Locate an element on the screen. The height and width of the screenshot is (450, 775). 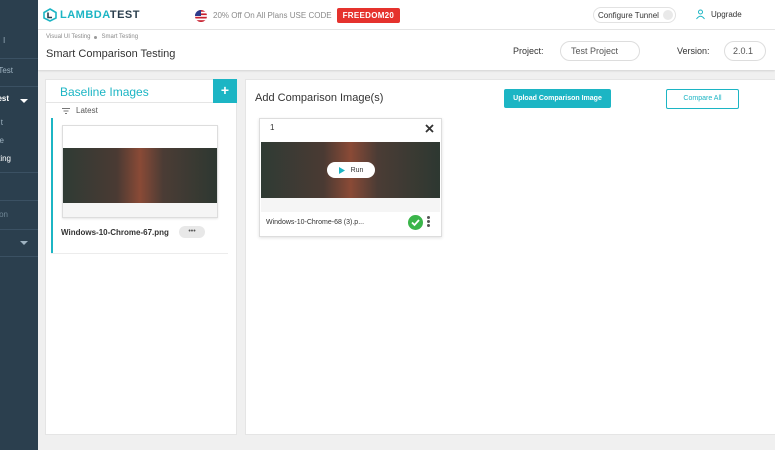
sidebar-item-4: on is located at coordinates (19, 220).